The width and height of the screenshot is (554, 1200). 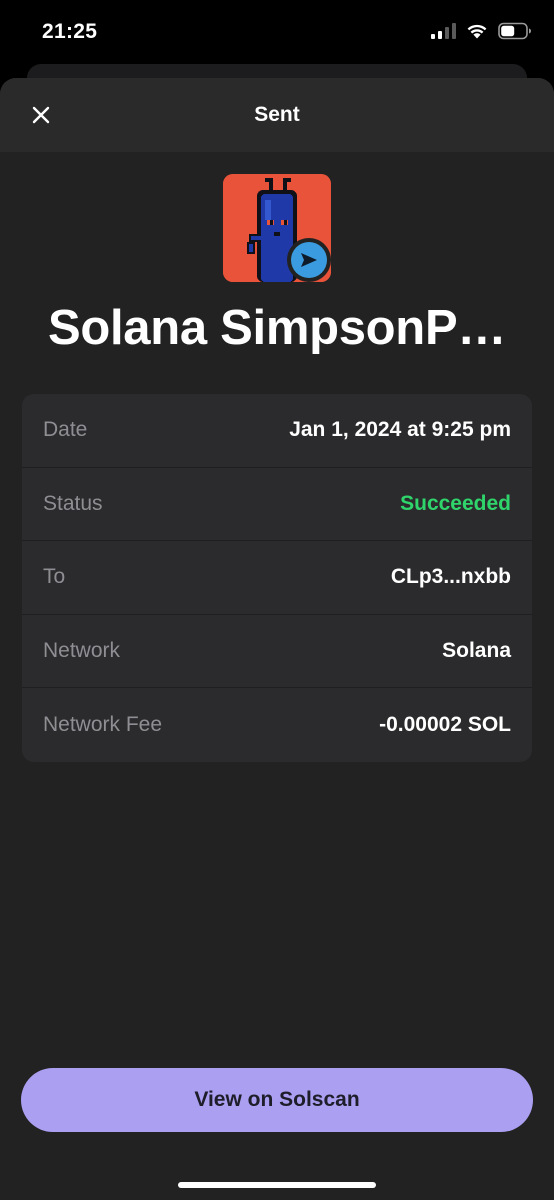 I want to click on view-on-solscan-button: View on Solscan, so click(x=277, y=1100).